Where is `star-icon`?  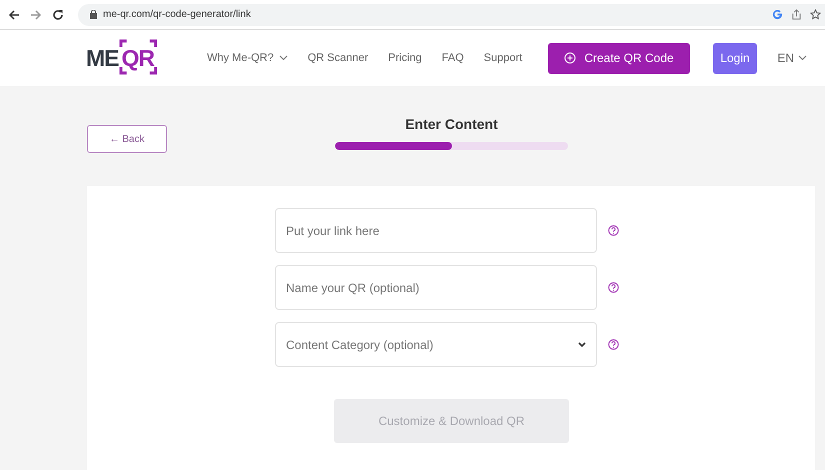
star-icon is located at coordinates (815, 14).